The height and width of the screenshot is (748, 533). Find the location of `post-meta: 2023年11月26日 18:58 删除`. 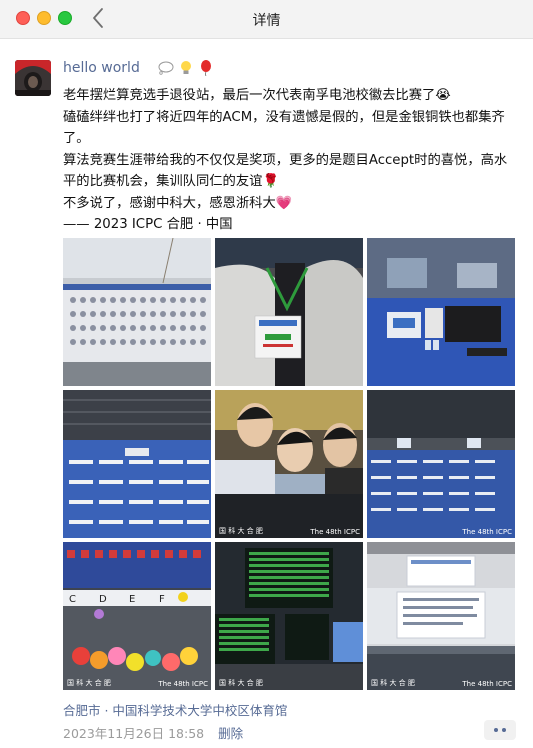

post-meta: 2023年11月26日 18:58 删除 is located at coordinates (153, 732).